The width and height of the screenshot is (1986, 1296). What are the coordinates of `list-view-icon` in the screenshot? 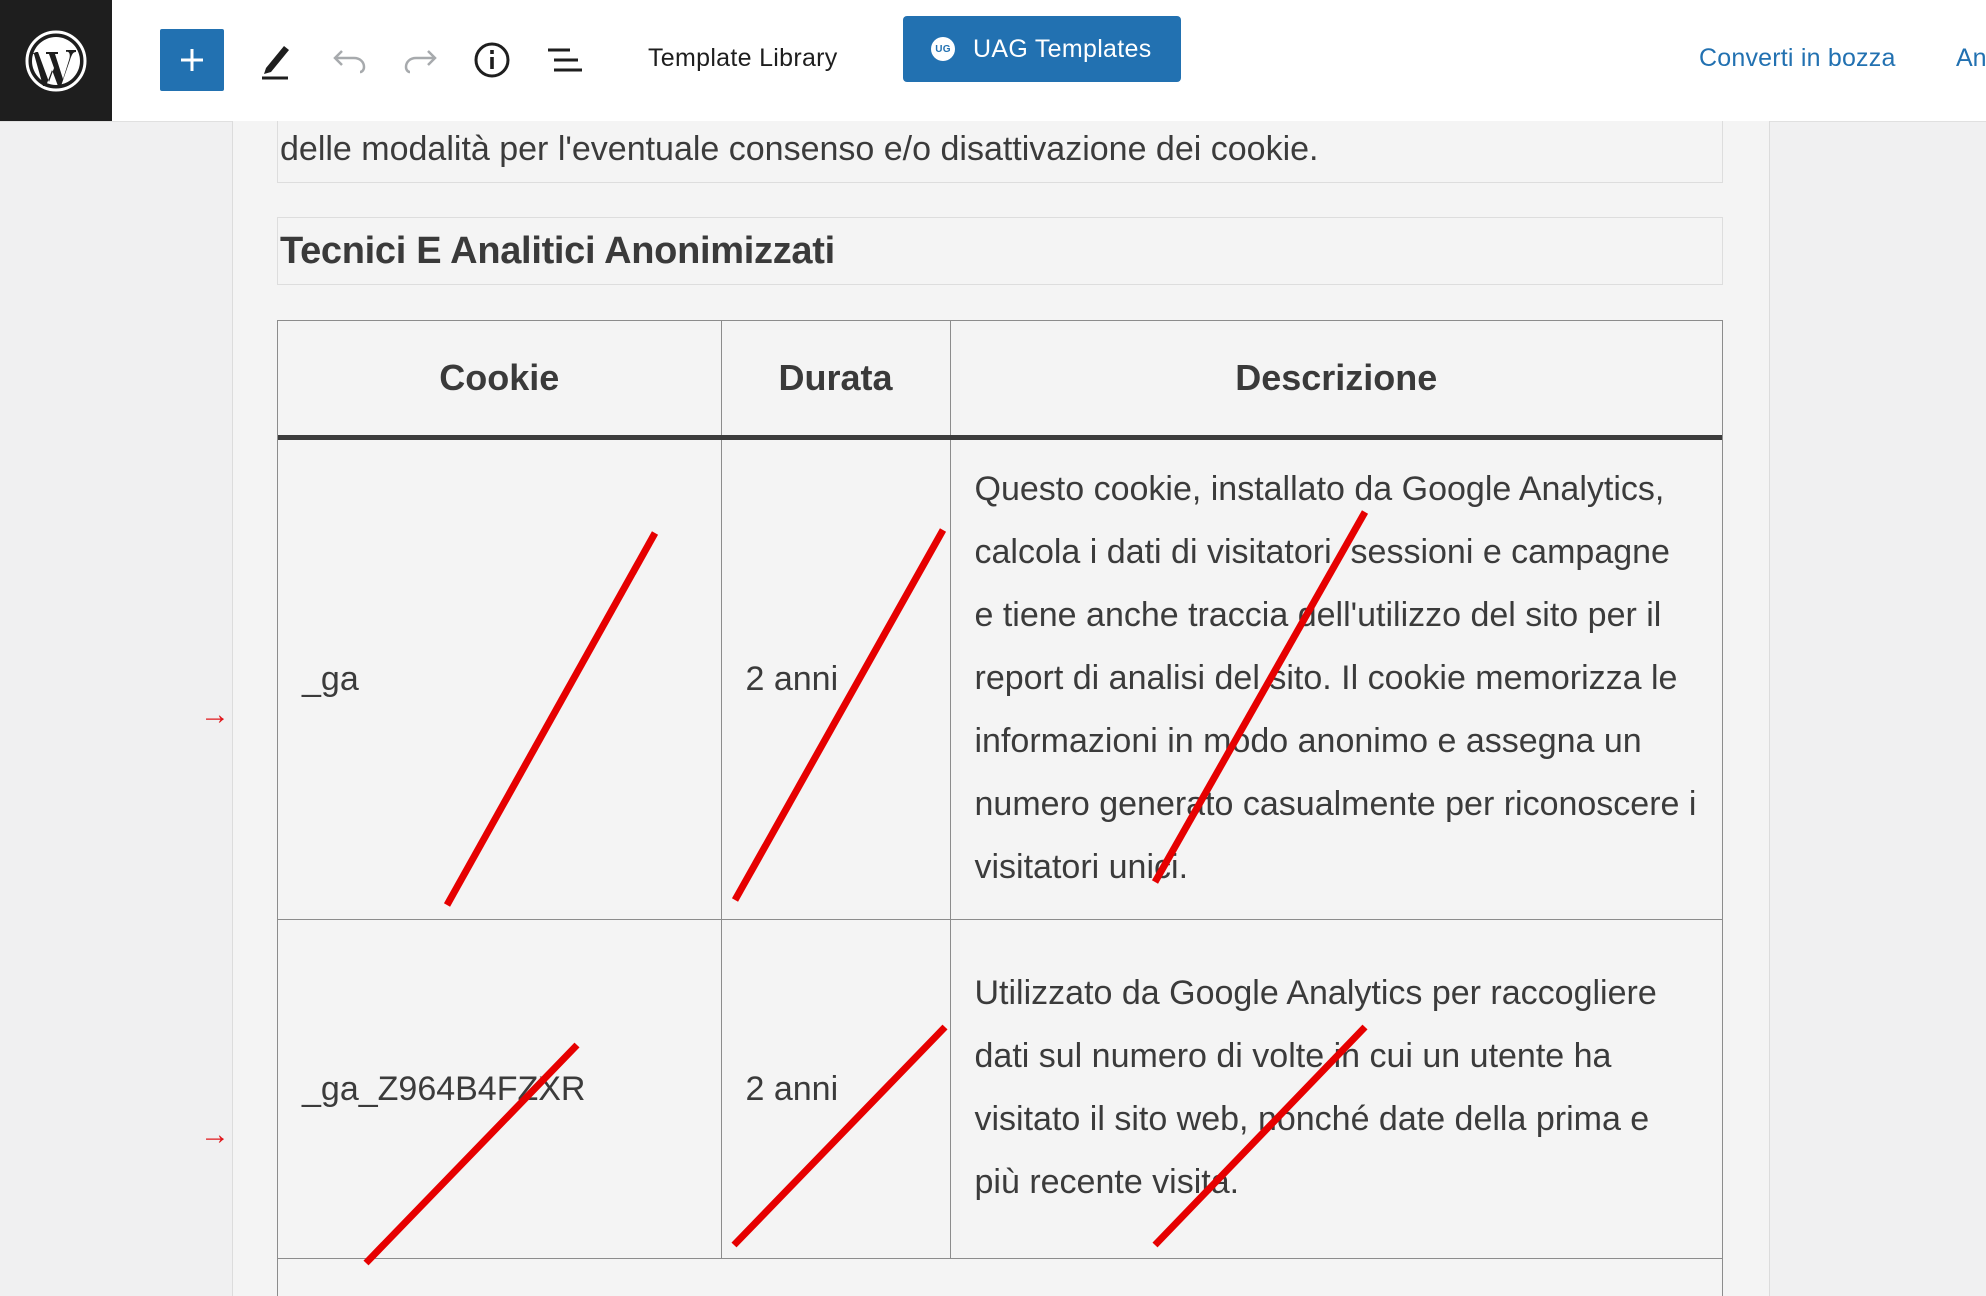 It's located at (565, 60).